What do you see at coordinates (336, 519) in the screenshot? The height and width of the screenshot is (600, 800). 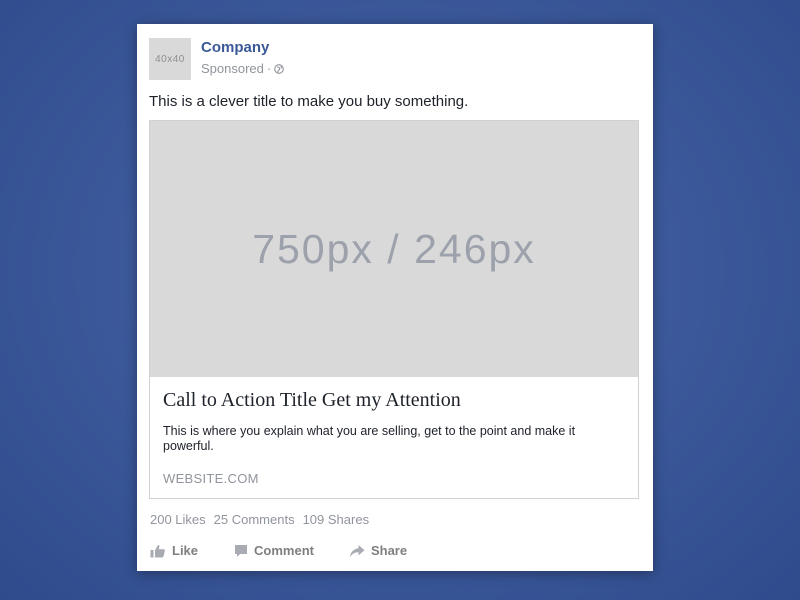 I see `shares-count: 109 Shares` at bounding box center [336, 519].